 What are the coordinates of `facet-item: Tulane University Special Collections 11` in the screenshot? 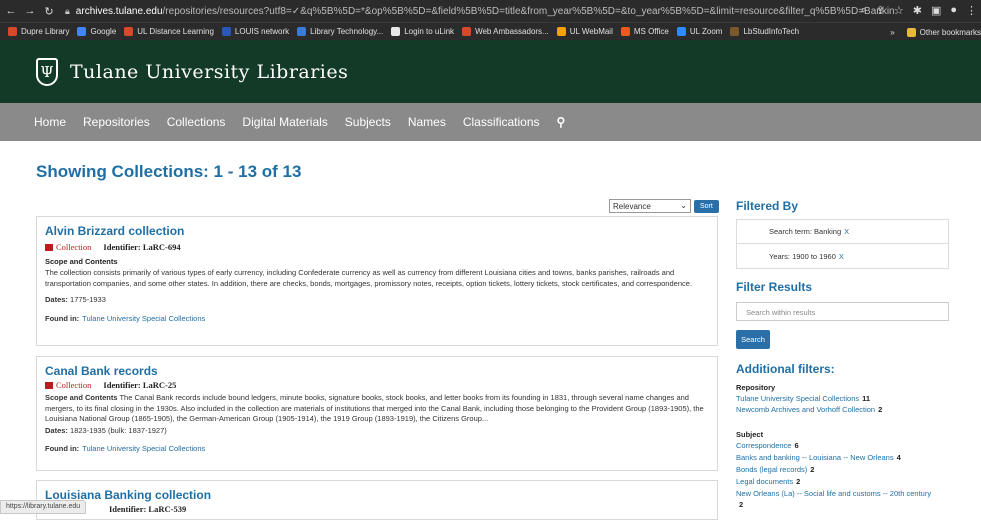 It's located at (803, 398).